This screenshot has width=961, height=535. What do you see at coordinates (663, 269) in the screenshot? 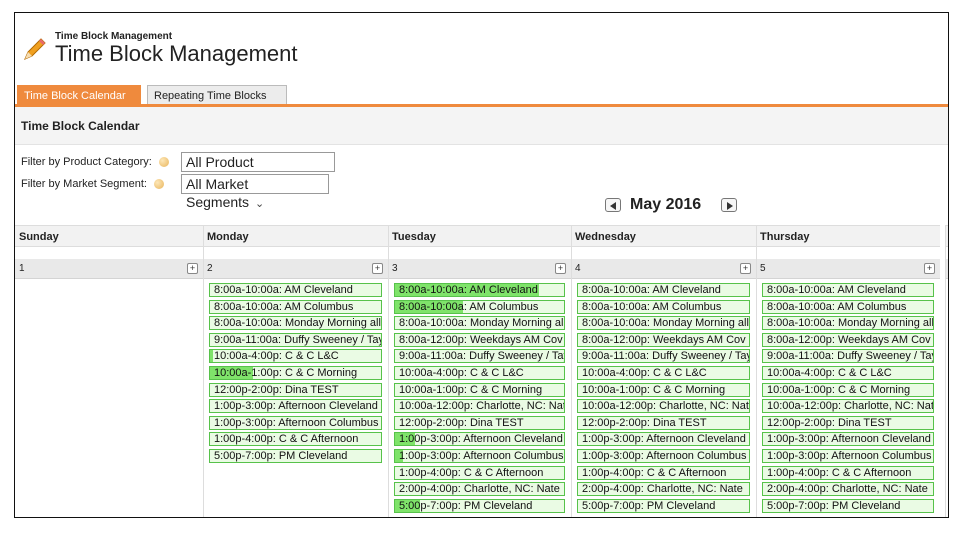
I see `date-cell: 4 +` at bounding box center [663, 269].